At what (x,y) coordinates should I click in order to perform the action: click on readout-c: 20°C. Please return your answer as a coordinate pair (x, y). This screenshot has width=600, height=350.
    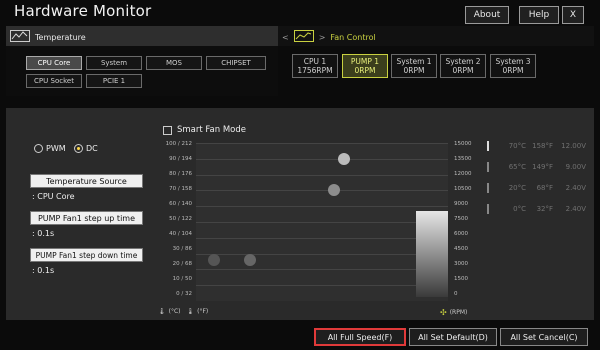
    Looking at the image, I should click on (517, 188).